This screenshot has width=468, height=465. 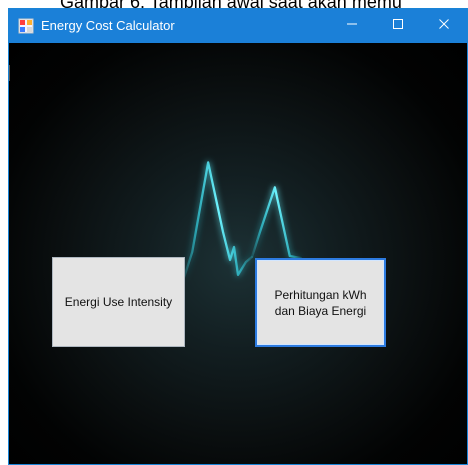 I want to click on kwh-energy-cost-button: Perhitungan kWh dan Biaya Energi, so click(x=320, y=302).